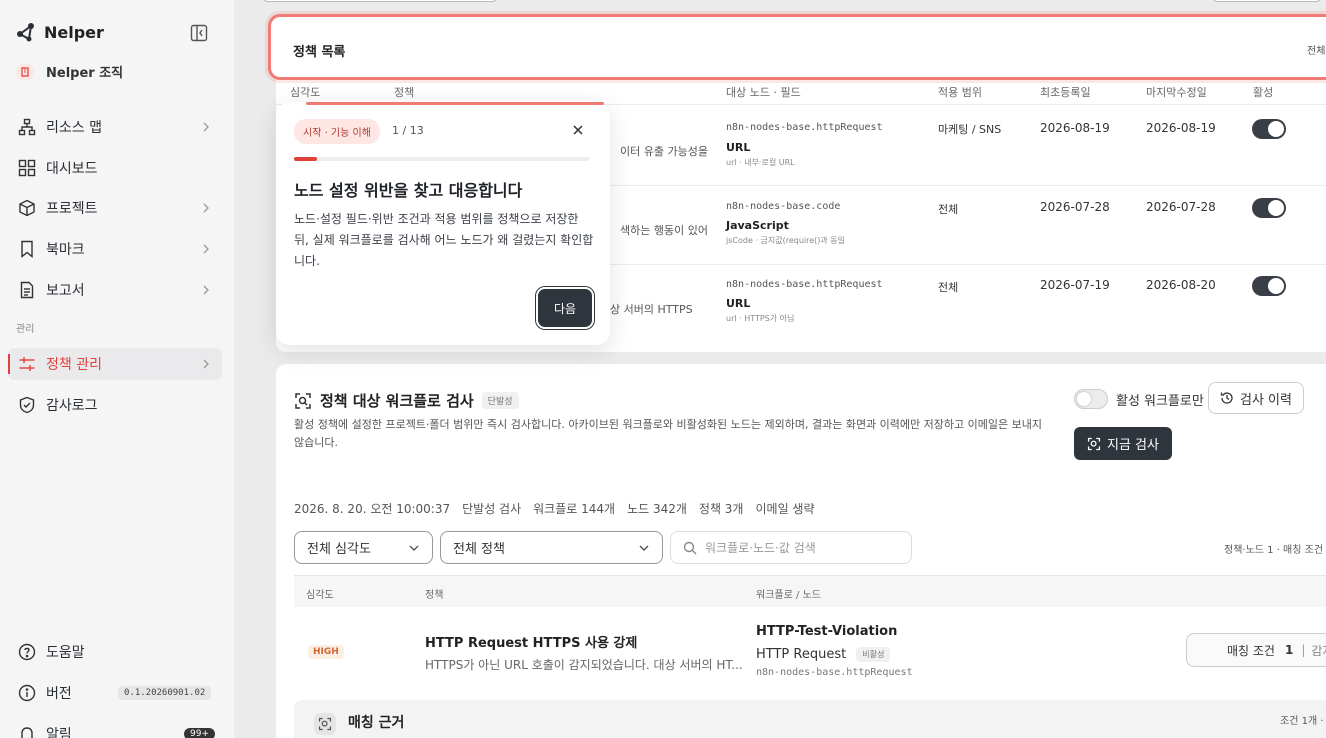 The height and width of the screenshot is (738, 1326). I want to click on sidebar-item-bookmark: 북마크, so click(115, 249).